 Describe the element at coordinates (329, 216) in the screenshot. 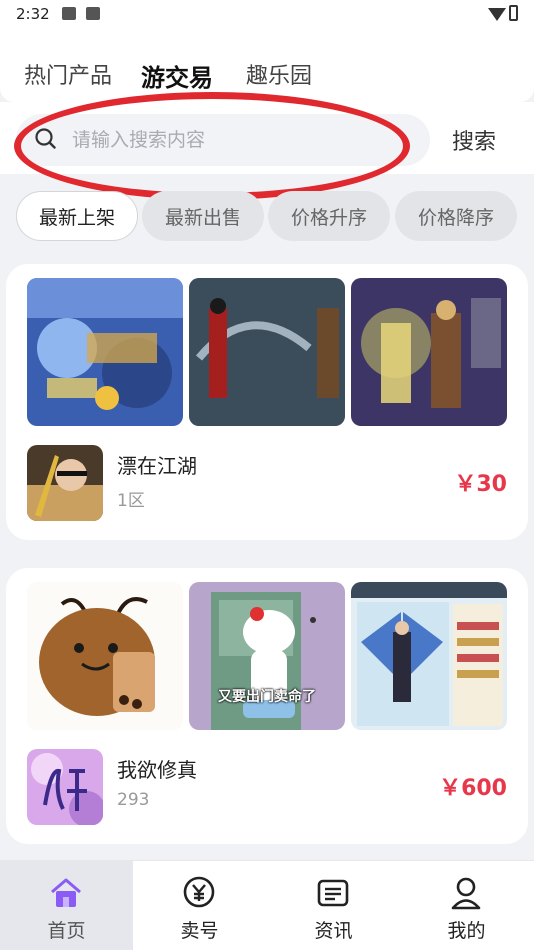

I see `sort-price-asc: 价格升序` at that location.